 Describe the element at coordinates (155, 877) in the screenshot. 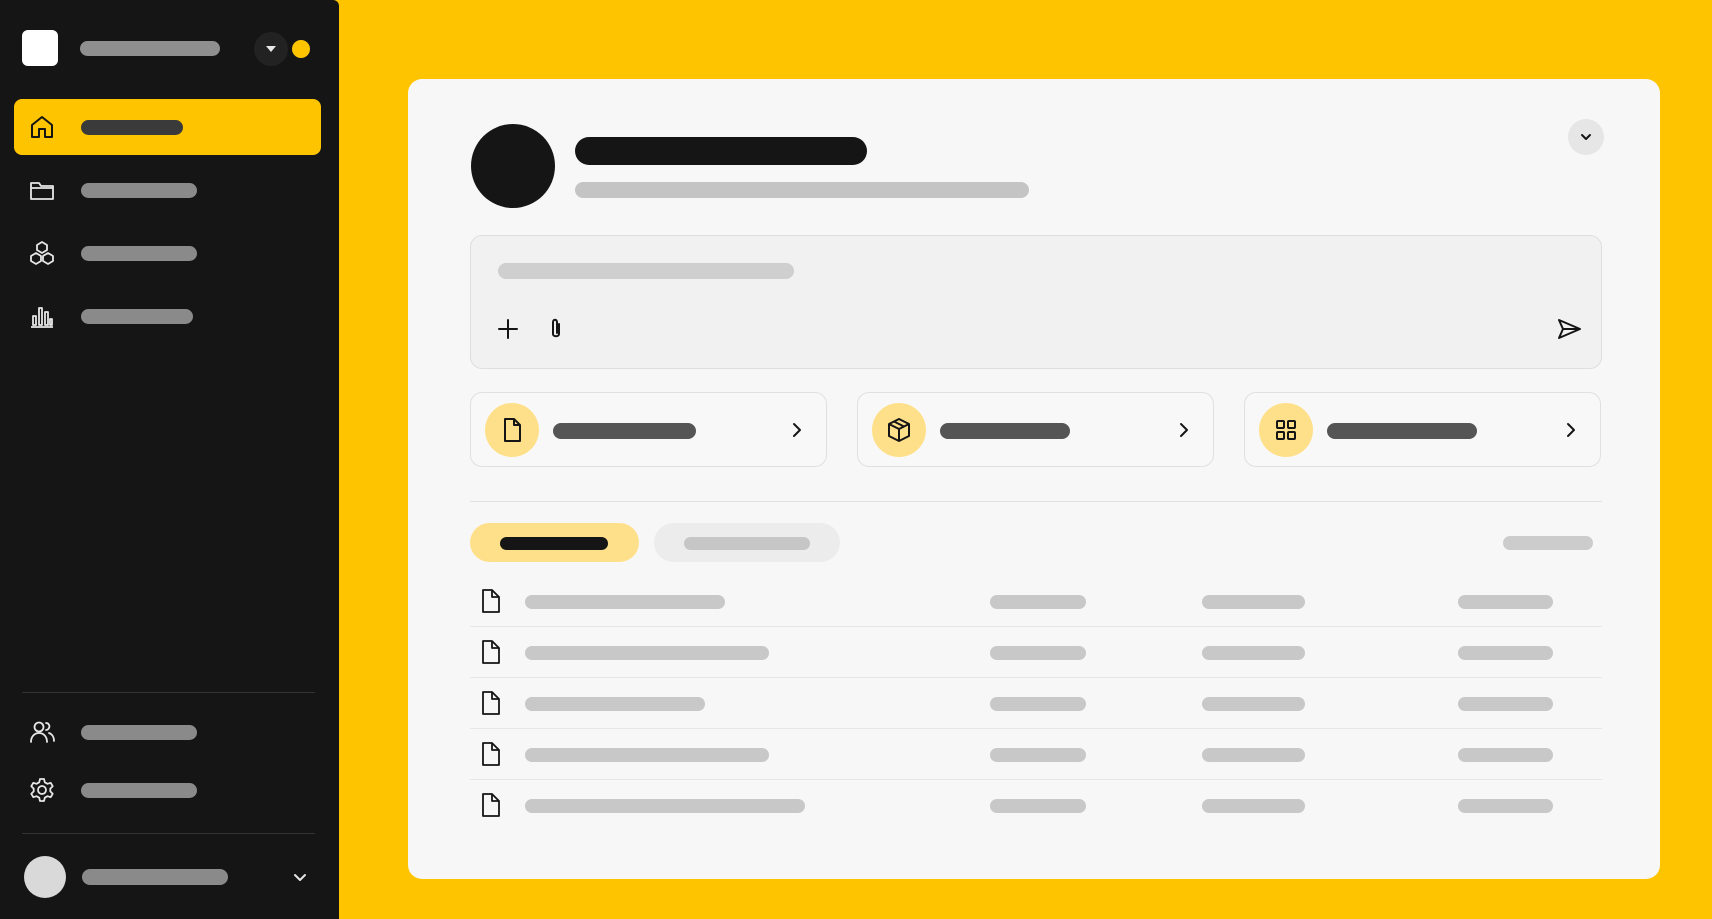

I see `user-name-placeholder` at that location.